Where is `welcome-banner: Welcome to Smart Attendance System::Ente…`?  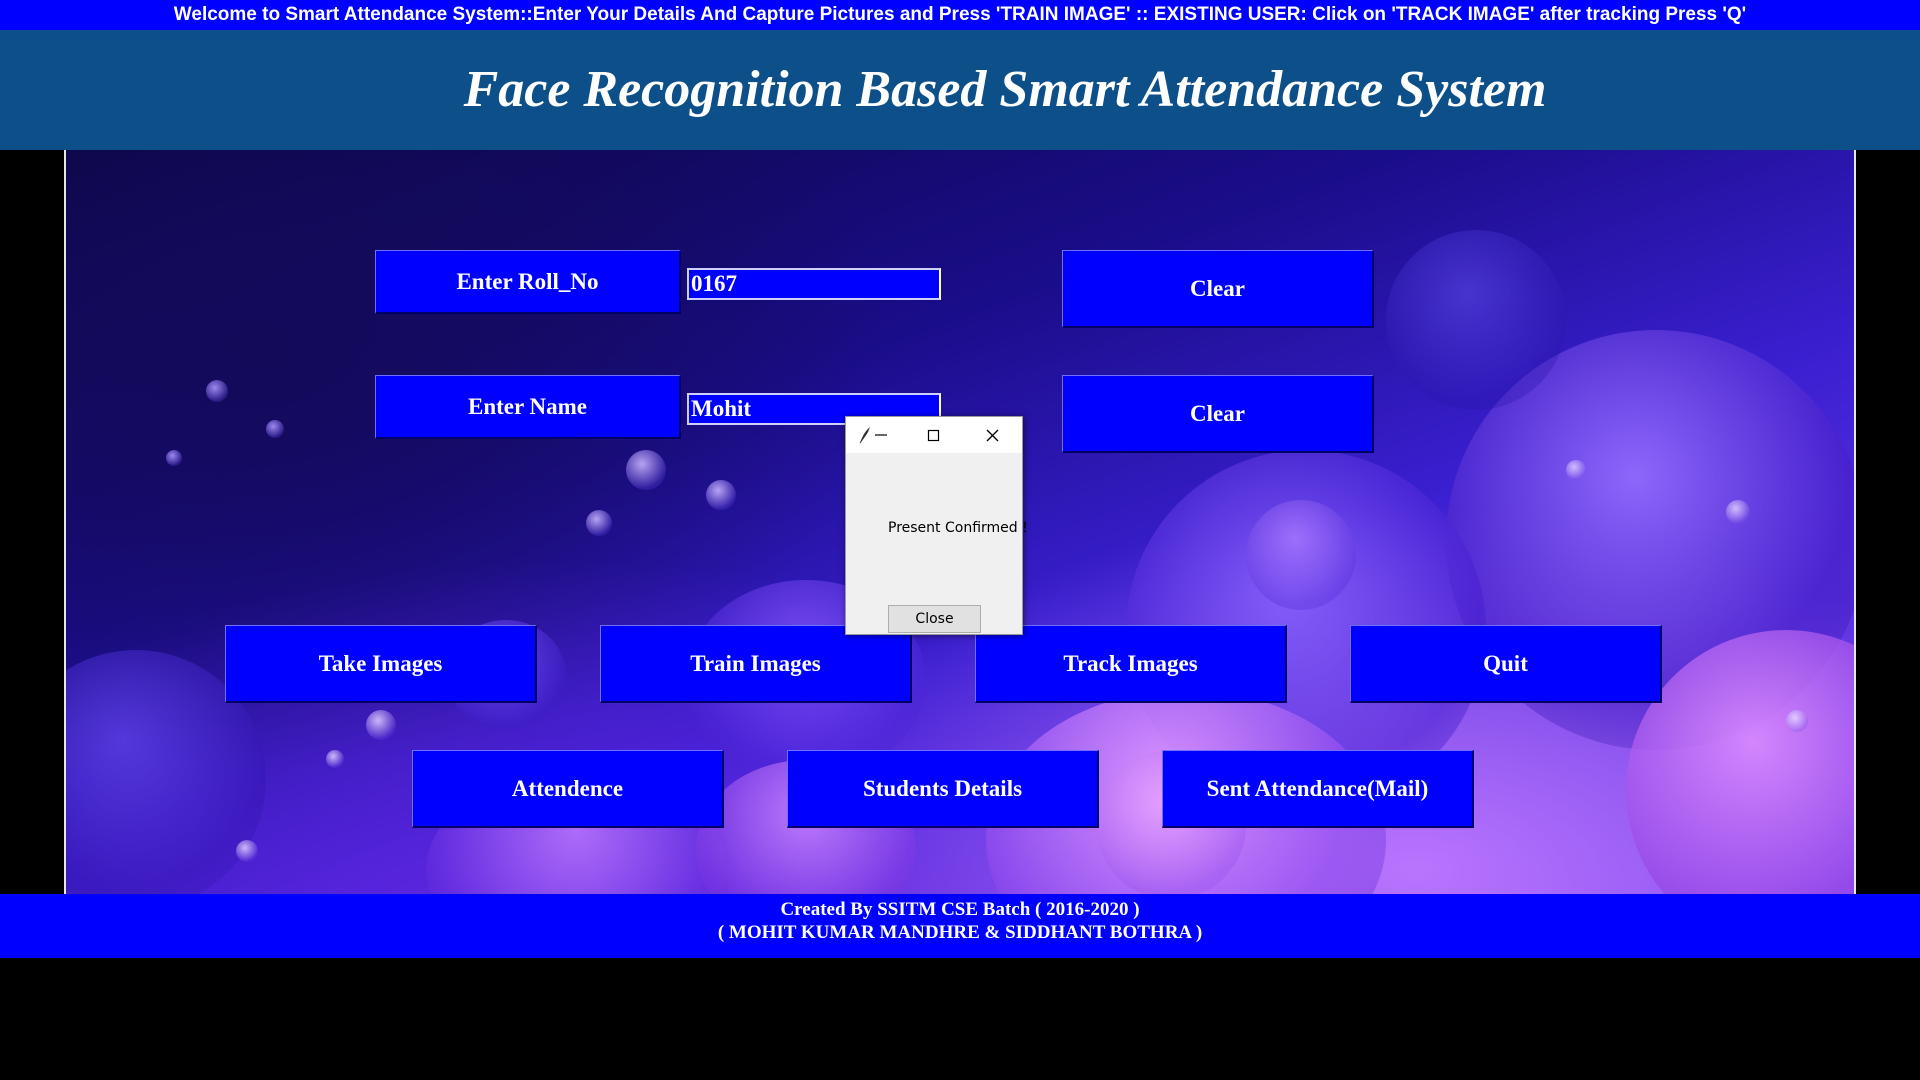
welcome-banner: Welcome to Smart Attendance System::Ente… is located at coordinates (960, 15).